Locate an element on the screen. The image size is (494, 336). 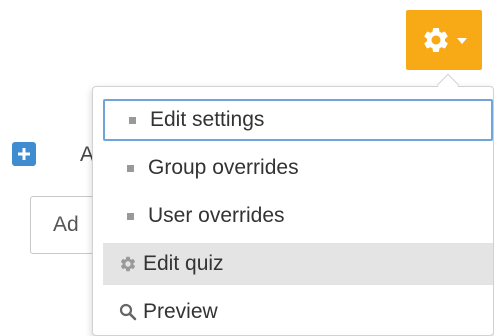
menu-item-label: Edit quiz is located at coordinates (183, 263).